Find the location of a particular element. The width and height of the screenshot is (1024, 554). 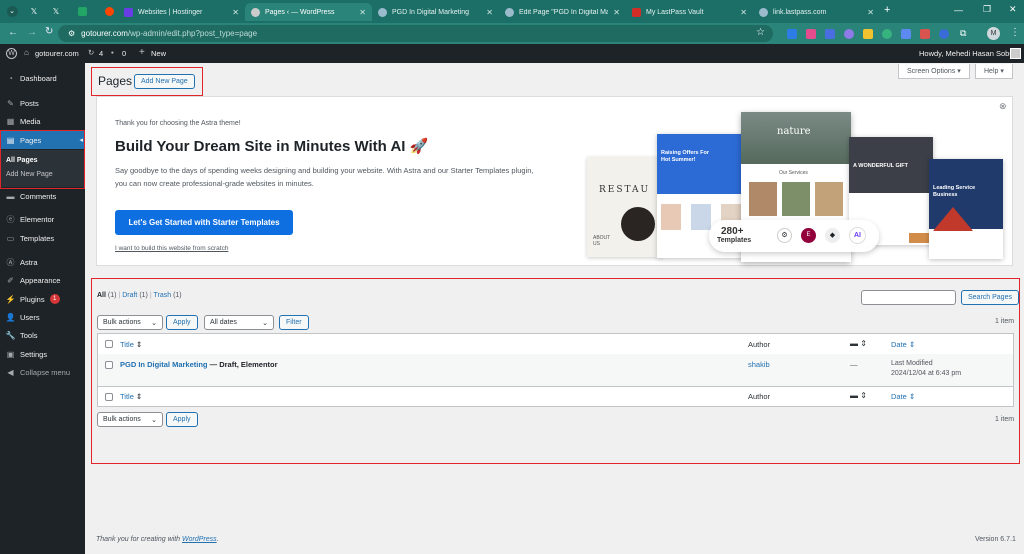

sidebar-item-templates: ▭ Templates is located at coordinates (42, 238).